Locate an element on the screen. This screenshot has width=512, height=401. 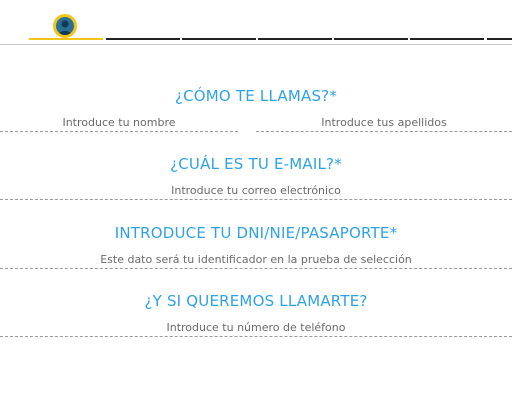
name-question: ¿CÓMO TE LLAMAS?* is located at coordinates (256, 96).